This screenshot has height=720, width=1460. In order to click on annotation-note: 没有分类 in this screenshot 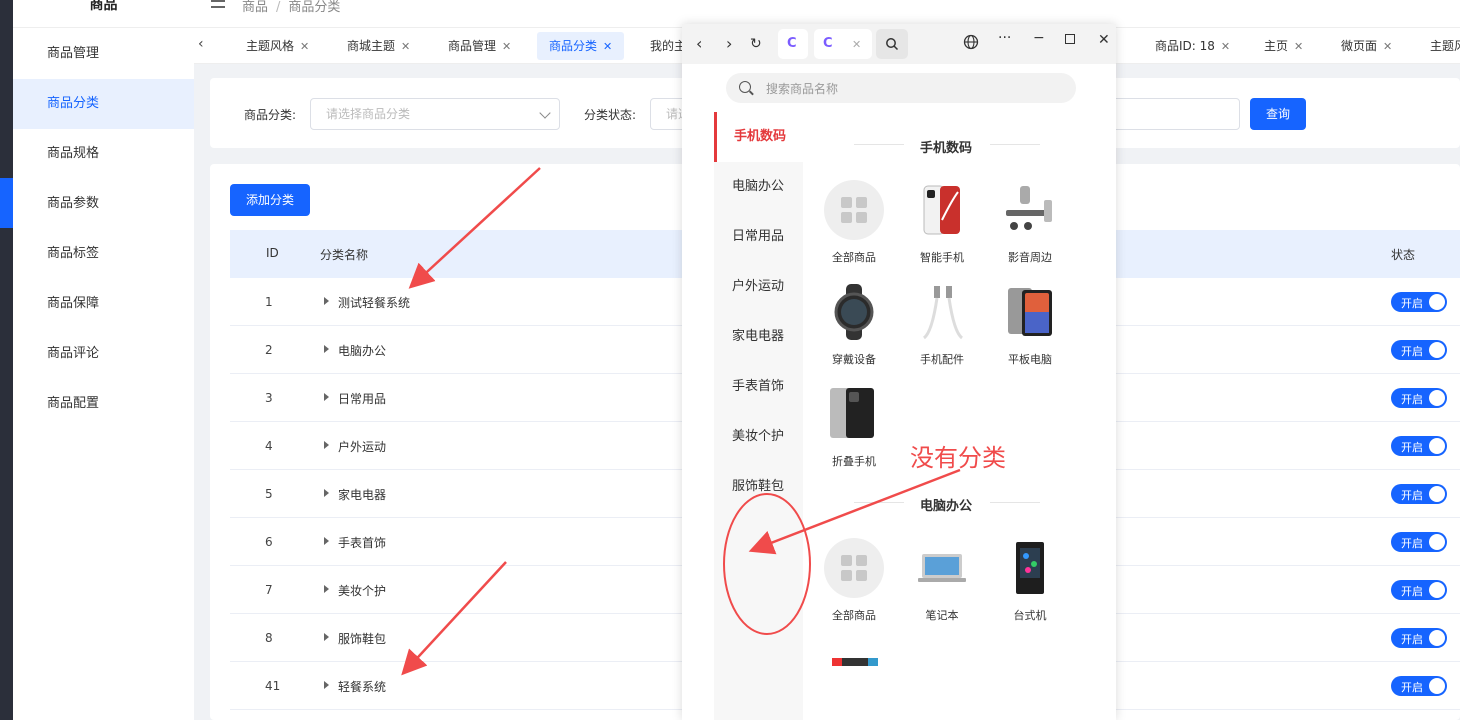, I will do `click(958, 458)`.